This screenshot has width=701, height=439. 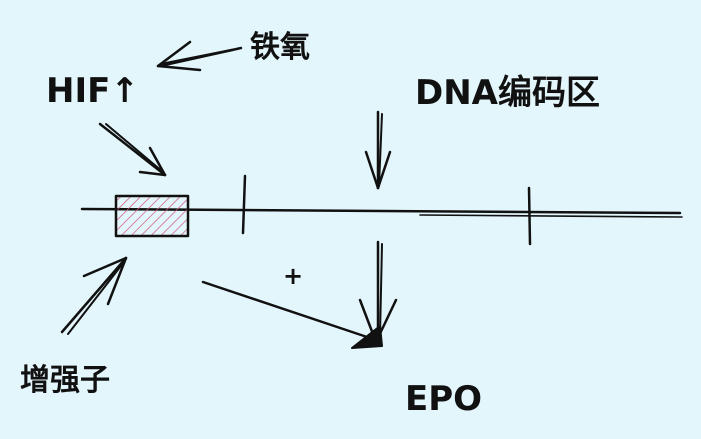 What do you see at coordinates (280, 47) in the screenshot?
I see `iron-oxygen-label: 铁氧` at bounding box center [280, 47].